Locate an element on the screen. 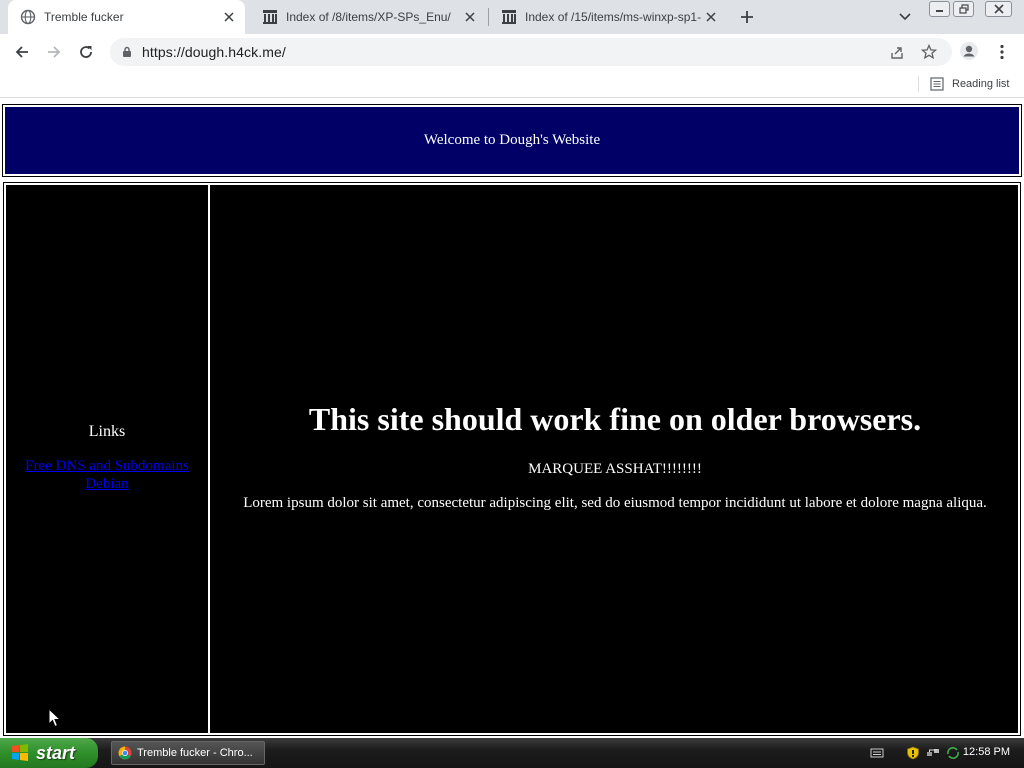 This screenshot has height=768, width=1024. new-tab-button is located at coordinates (747, 17).